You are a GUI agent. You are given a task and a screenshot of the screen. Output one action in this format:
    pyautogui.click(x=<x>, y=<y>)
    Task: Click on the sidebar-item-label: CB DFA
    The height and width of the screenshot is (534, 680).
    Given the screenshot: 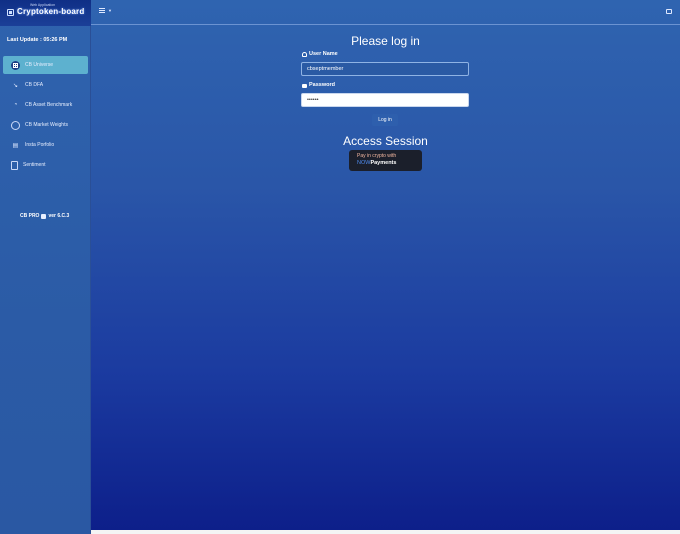 What is the action you would take?
    pyautogui.click(x=34, y=85)
    